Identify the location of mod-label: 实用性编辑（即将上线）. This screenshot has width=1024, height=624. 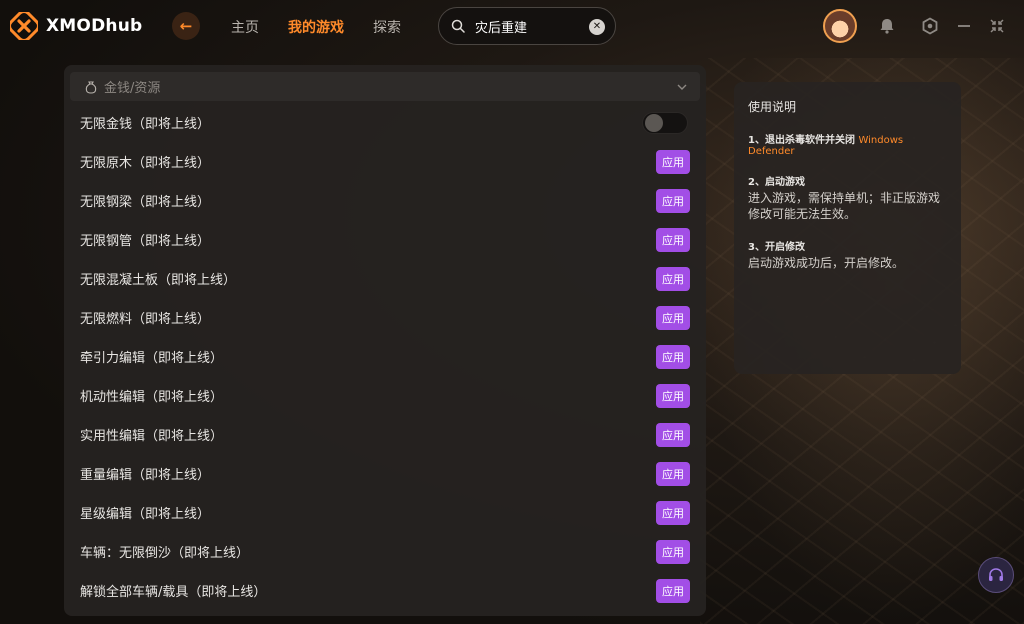
(152, 436).